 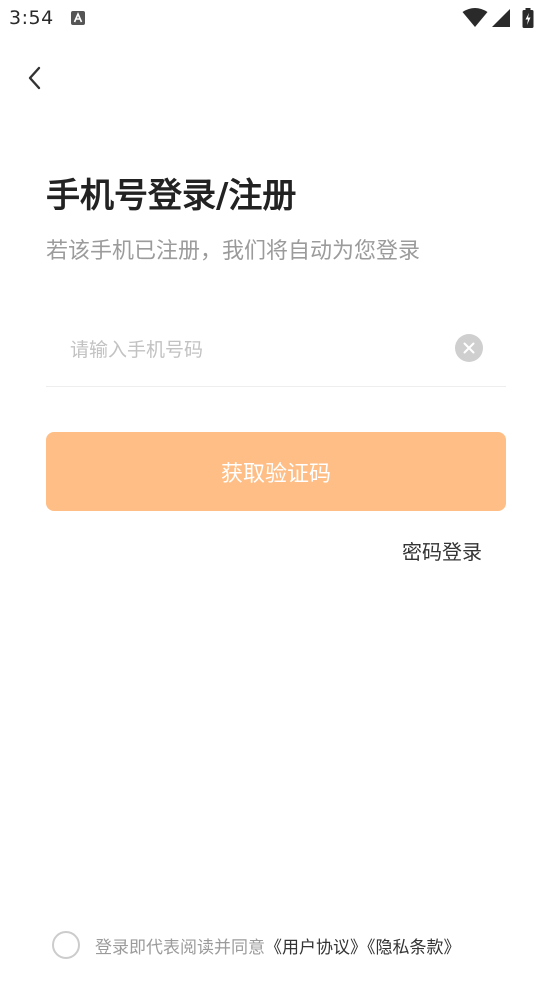 I want to click on page-title: 手机号登录/注册, so click(x=171, y=196).